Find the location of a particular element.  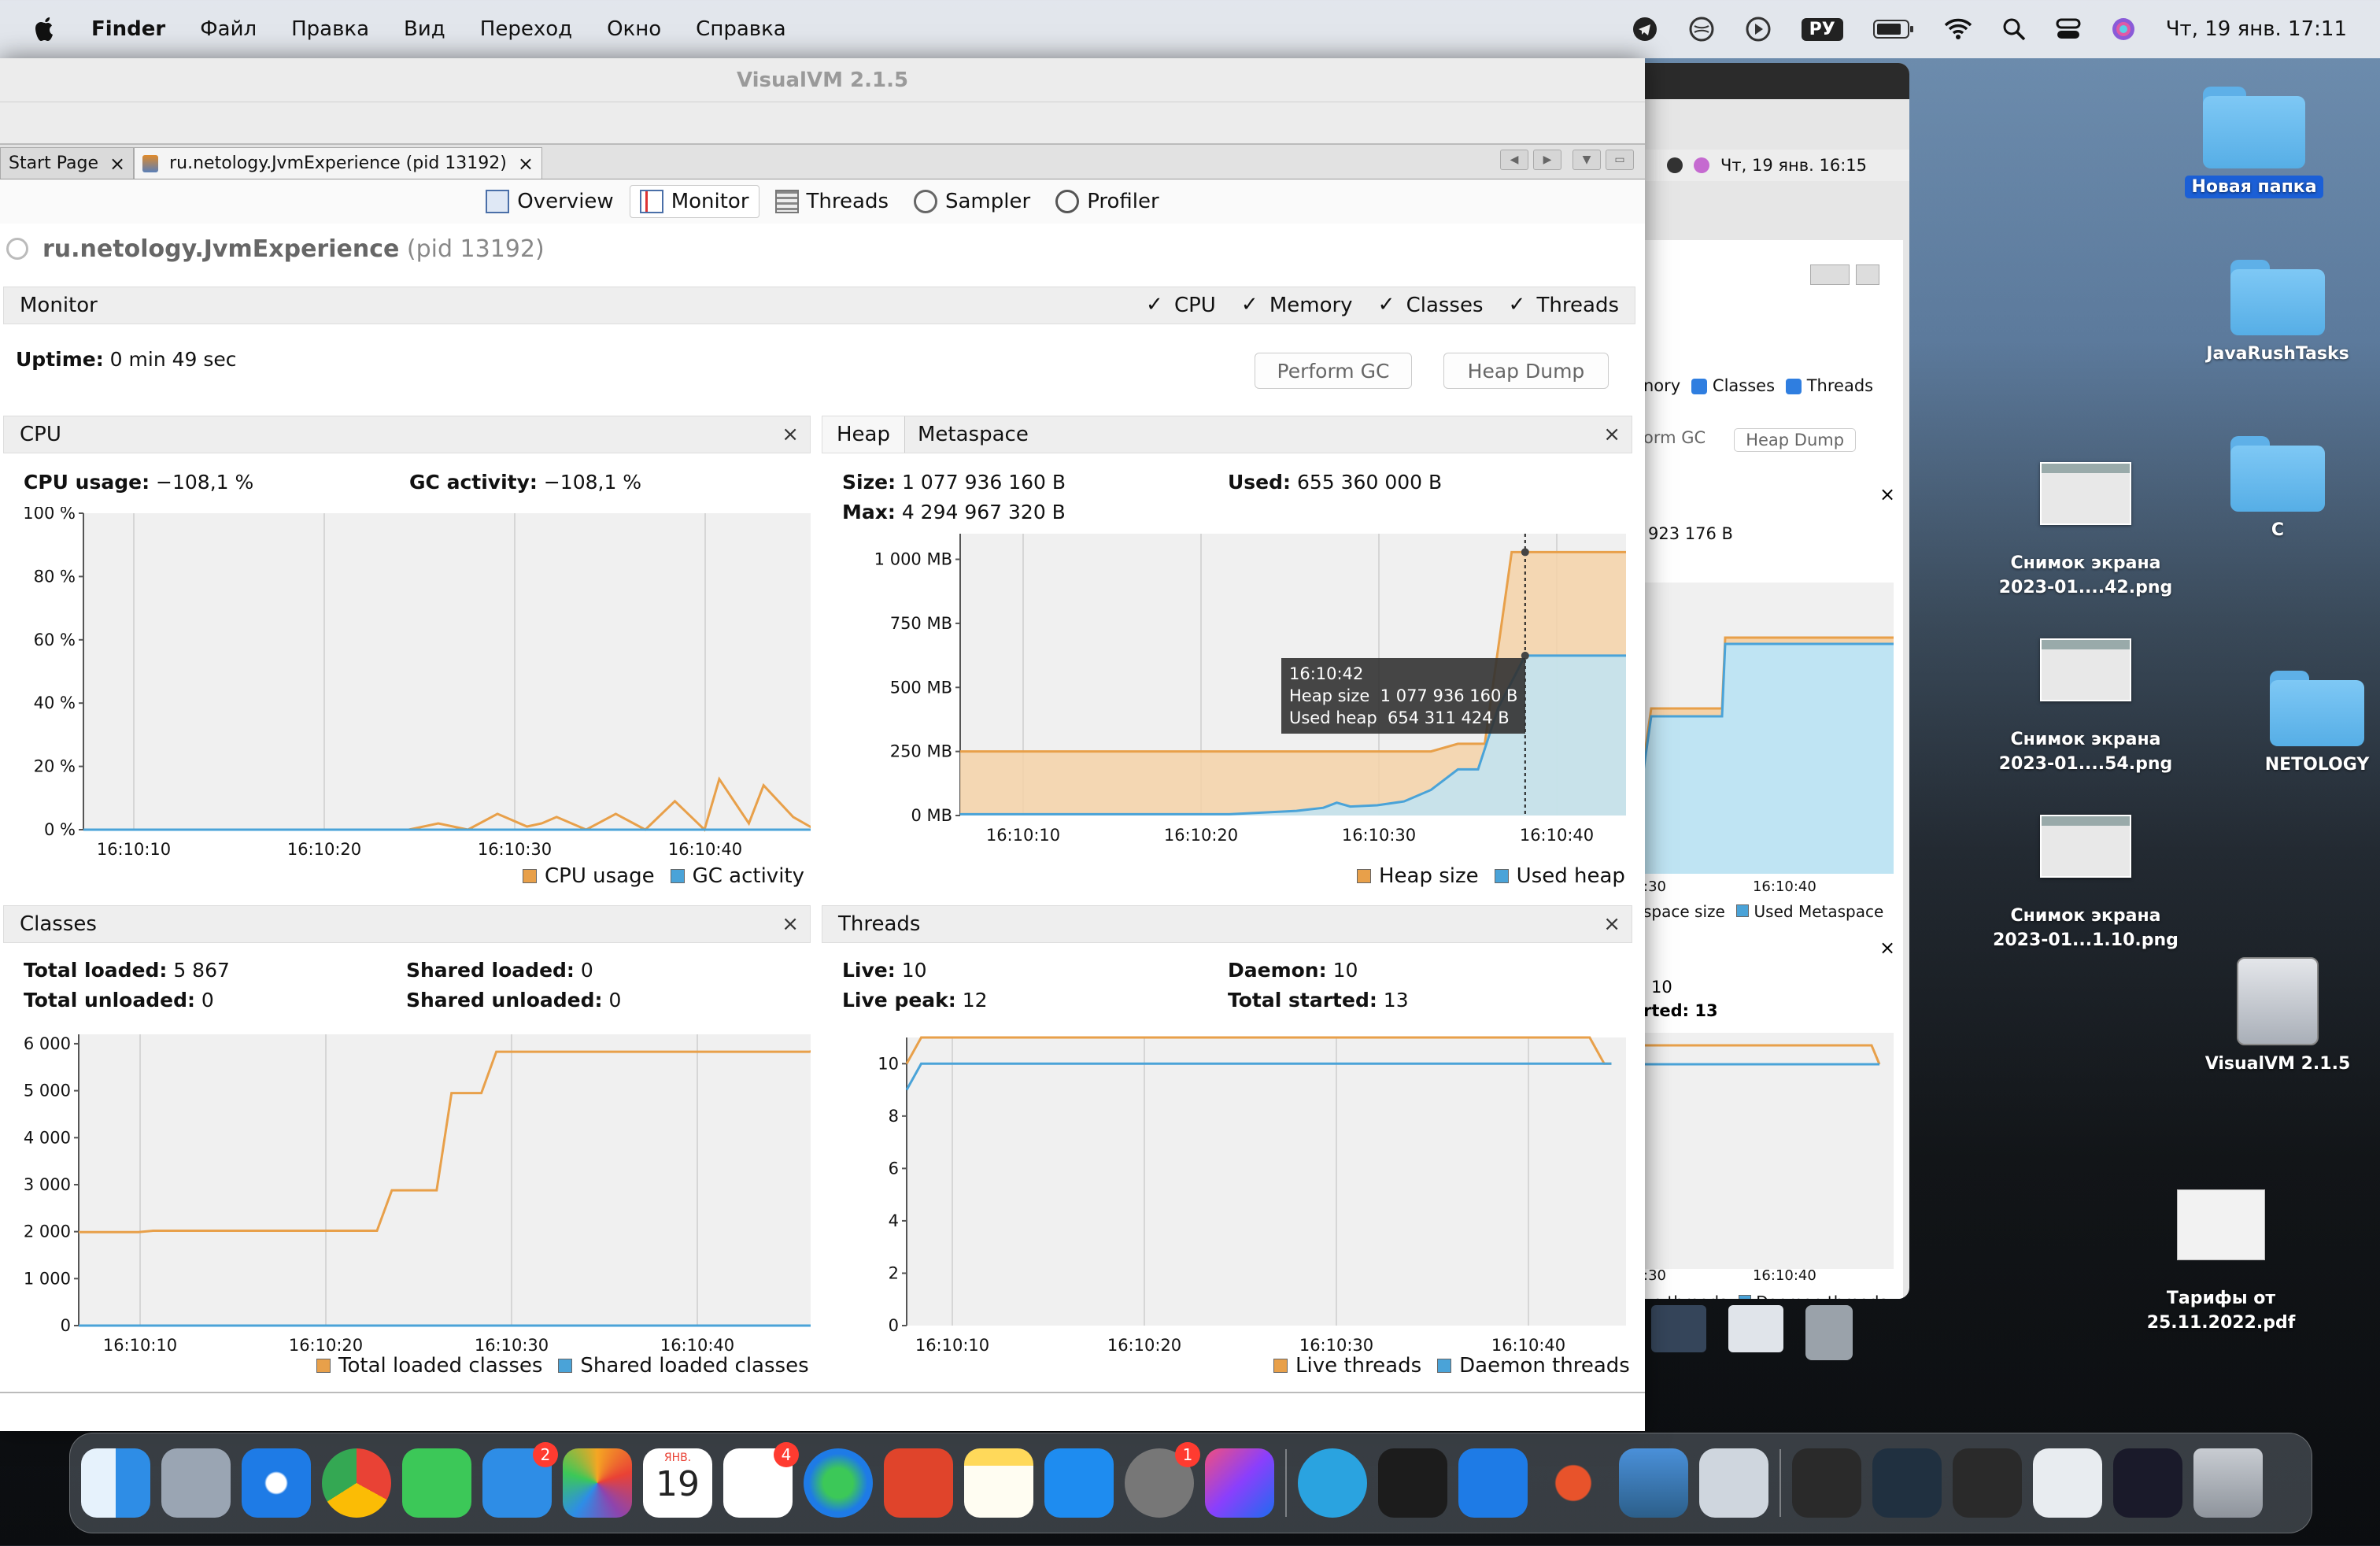

system-settings-icon: 1 is located at coordinates (1162, 1480).